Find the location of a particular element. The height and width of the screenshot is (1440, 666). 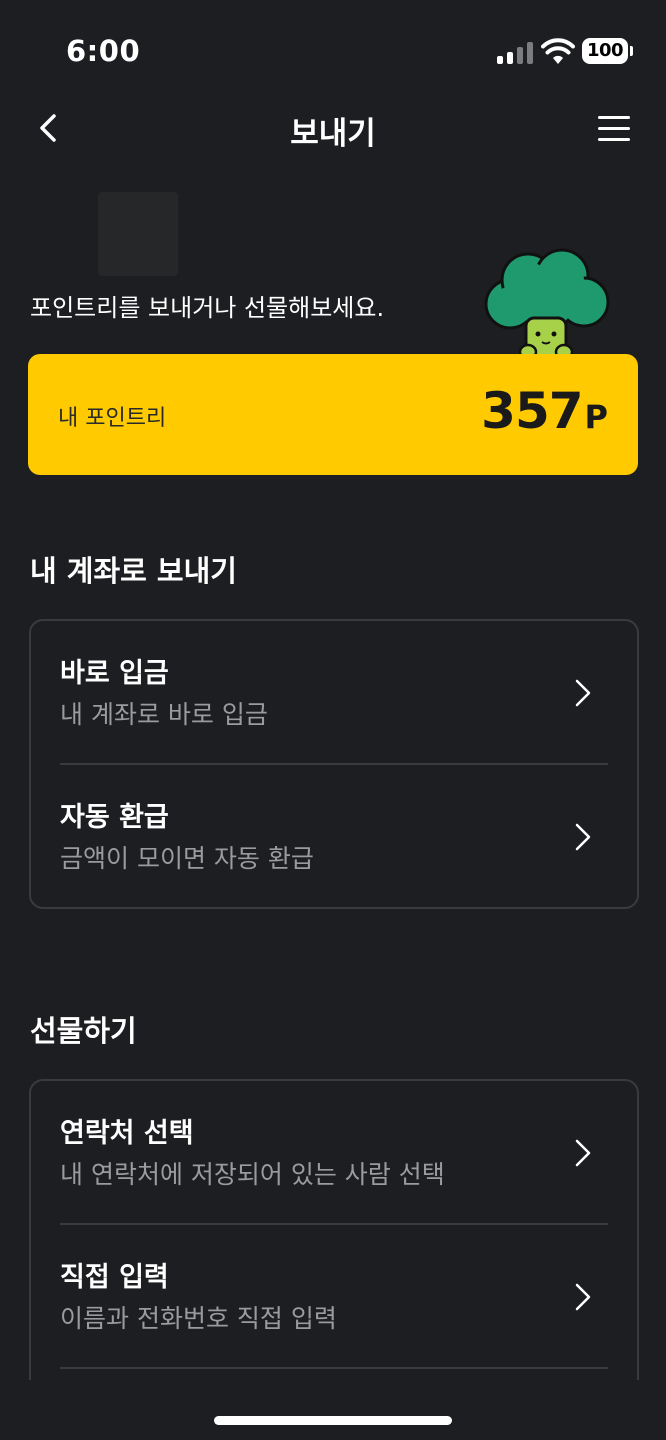

row-title: 바로 입금 is located at coordinates (114, 673).